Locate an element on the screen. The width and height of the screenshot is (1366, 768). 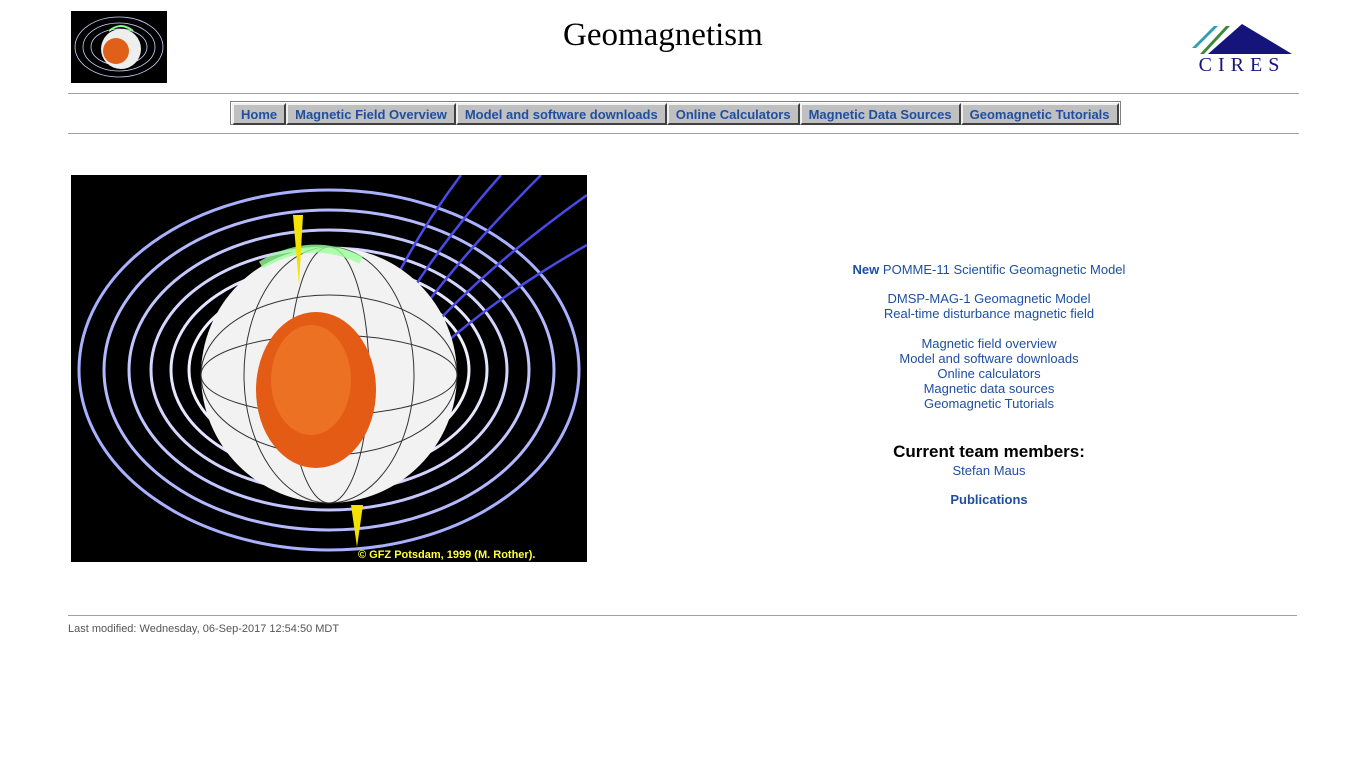
header-divider is located at coordinates (683, 93).